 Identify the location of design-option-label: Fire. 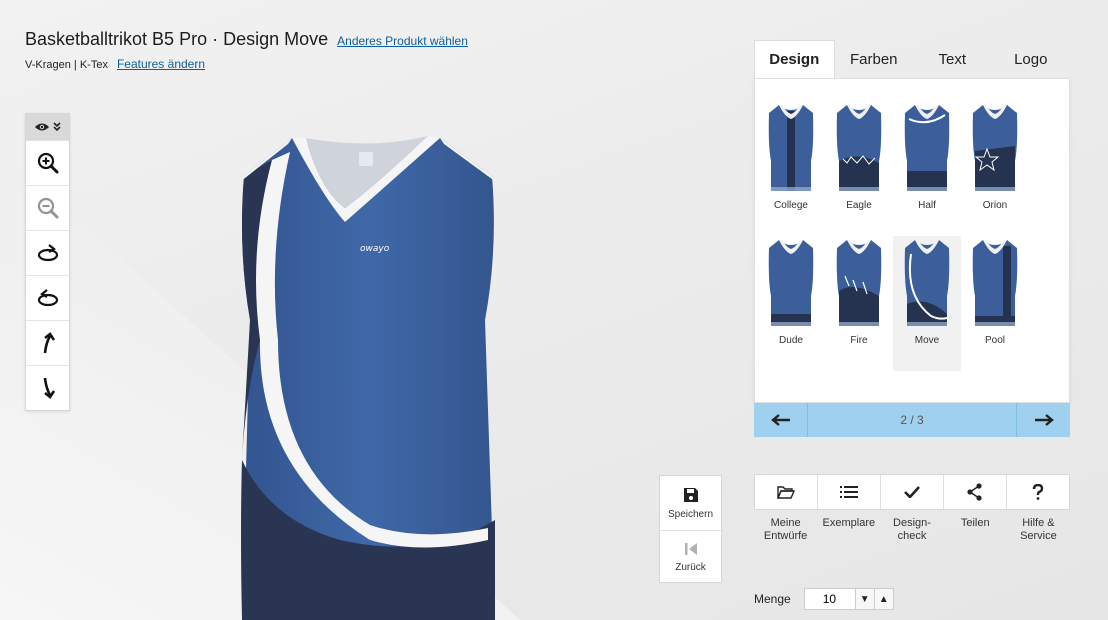
(859, 340).